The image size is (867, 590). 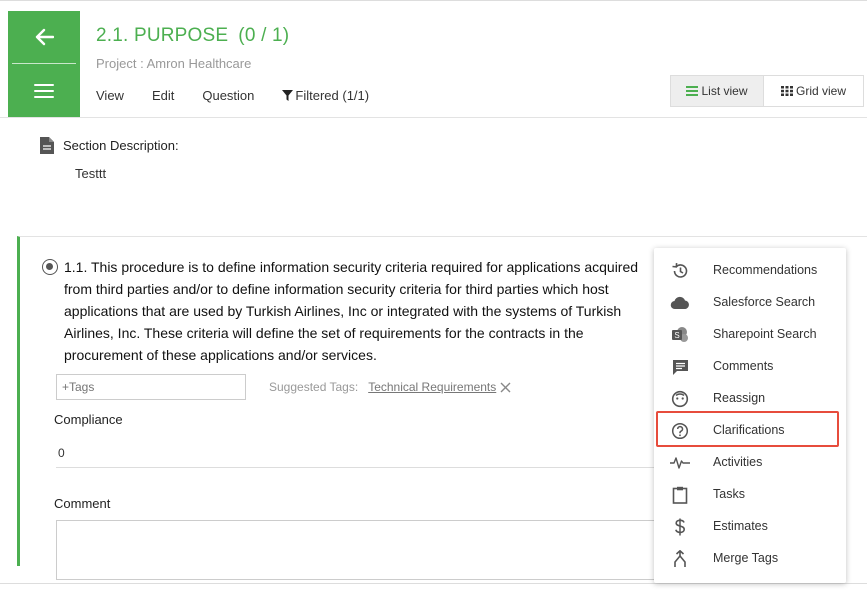 What do you see at coordinates (110, 95) in the screenshot?
I see `view-menu: View` at bounding box center [110, 95].